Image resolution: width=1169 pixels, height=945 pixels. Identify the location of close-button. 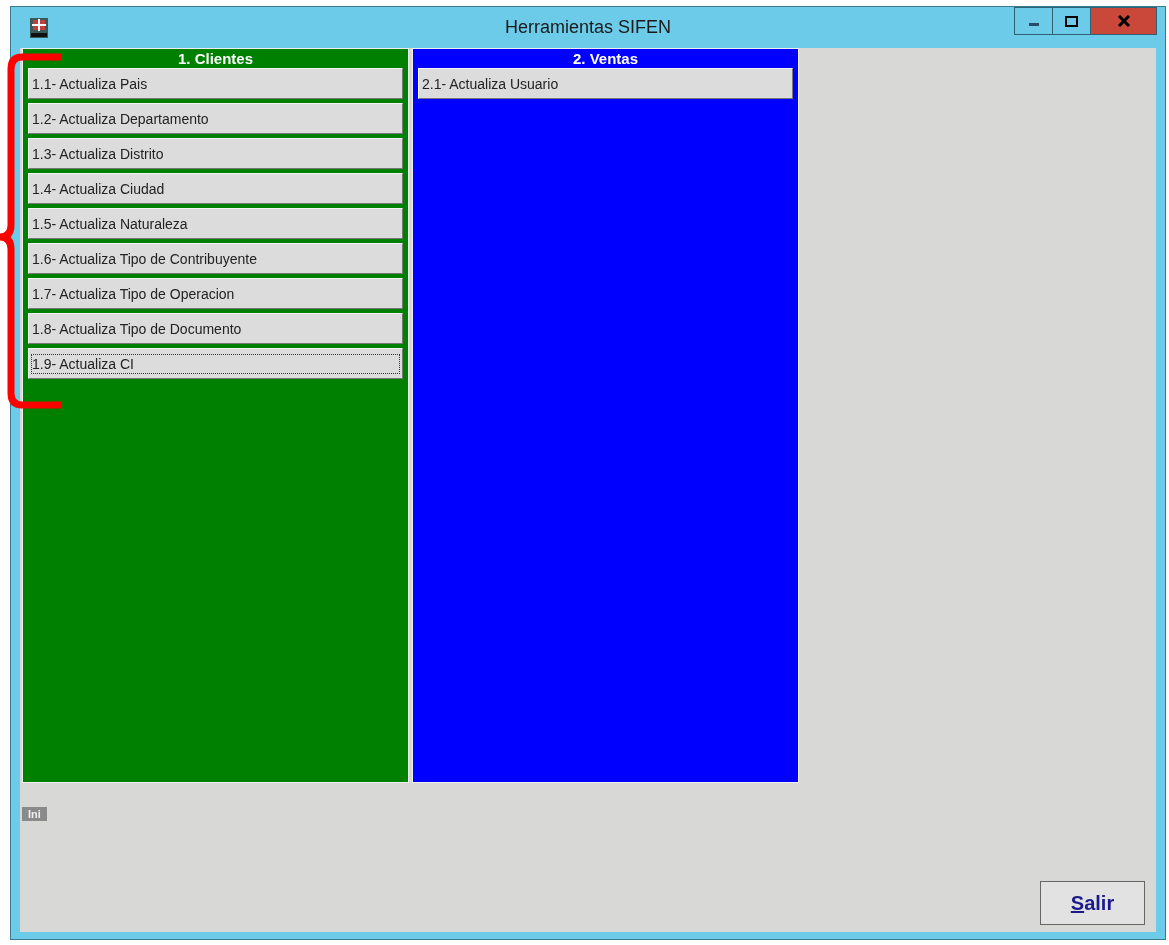
(1123, 21).